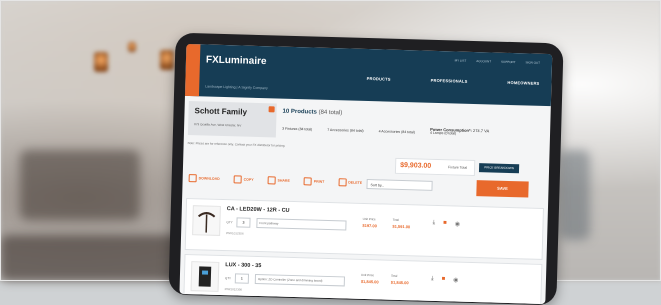  Describe the element at coordinates (319, 181) in the screenshot. I see `print-label: PRINT` at that location.